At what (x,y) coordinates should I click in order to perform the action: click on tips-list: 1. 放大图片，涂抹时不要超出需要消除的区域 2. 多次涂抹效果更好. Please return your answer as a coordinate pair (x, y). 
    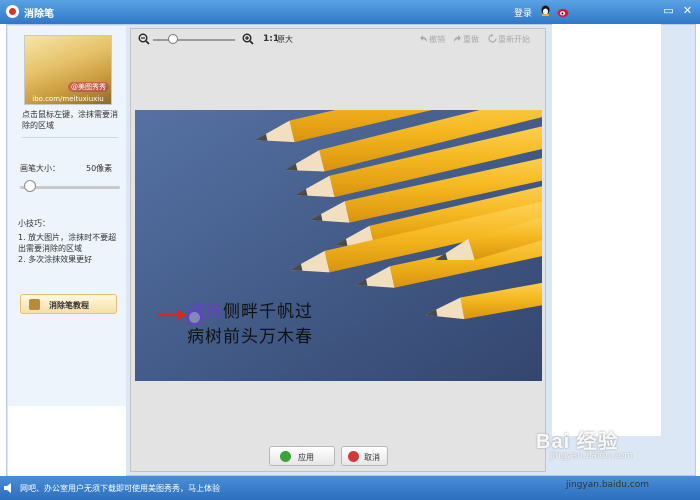
    Looking at the image, I should click on (71, 248).